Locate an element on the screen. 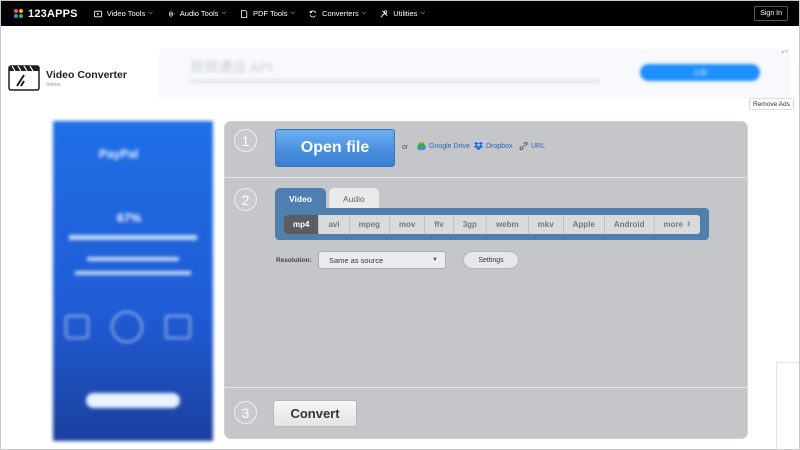  up-down-arrows-icon: ⇕ is located at coordinates (688, 225).